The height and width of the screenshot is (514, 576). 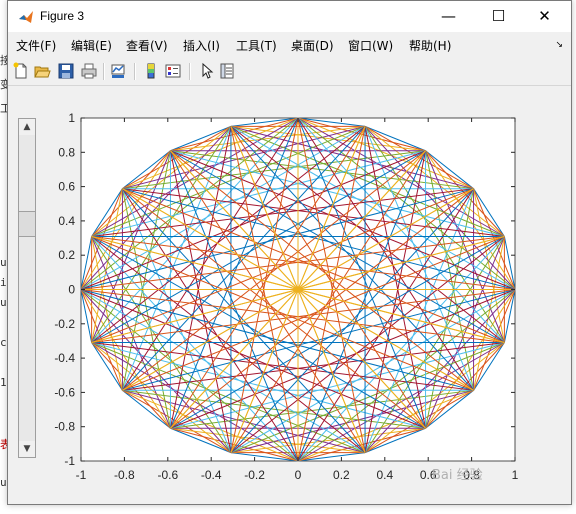 What do you see at coordinates (64, 358) in the screenshot?
I see `y-tick-label: -0.4` at bounding box center [64, 358].